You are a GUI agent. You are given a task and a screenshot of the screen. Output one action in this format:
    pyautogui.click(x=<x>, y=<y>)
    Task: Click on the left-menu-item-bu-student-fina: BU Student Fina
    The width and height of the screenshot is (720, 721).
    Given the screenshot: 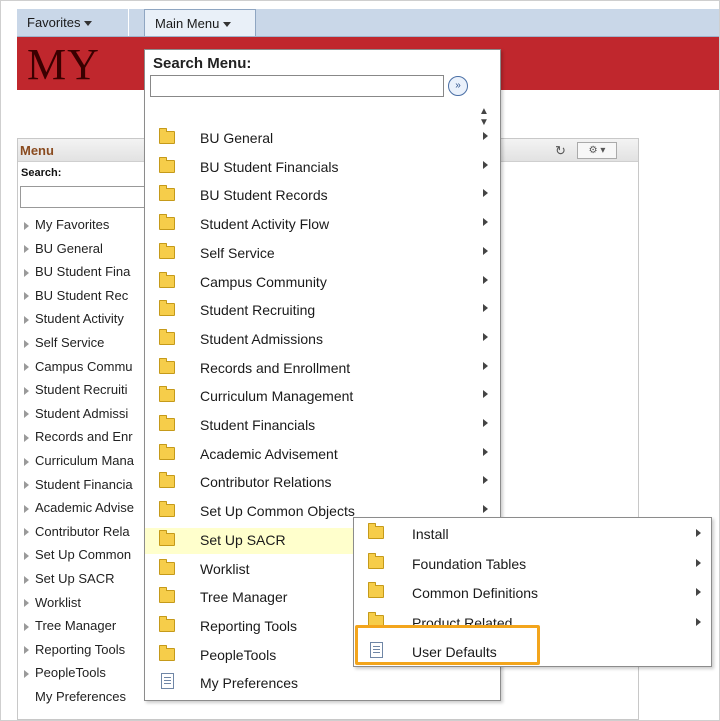 What is the action you would take?
    pyautogui.click(x=77, y=272)
    